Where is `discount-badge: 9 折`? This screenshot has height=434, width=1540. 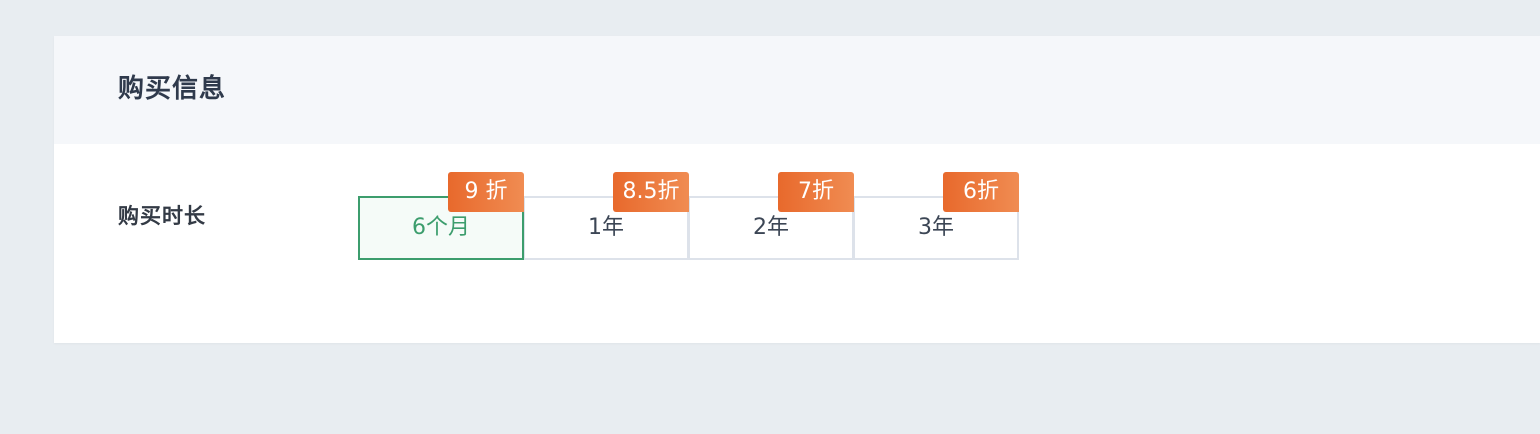 discount-badge: 9 折 is located at coordinates (486, 192).